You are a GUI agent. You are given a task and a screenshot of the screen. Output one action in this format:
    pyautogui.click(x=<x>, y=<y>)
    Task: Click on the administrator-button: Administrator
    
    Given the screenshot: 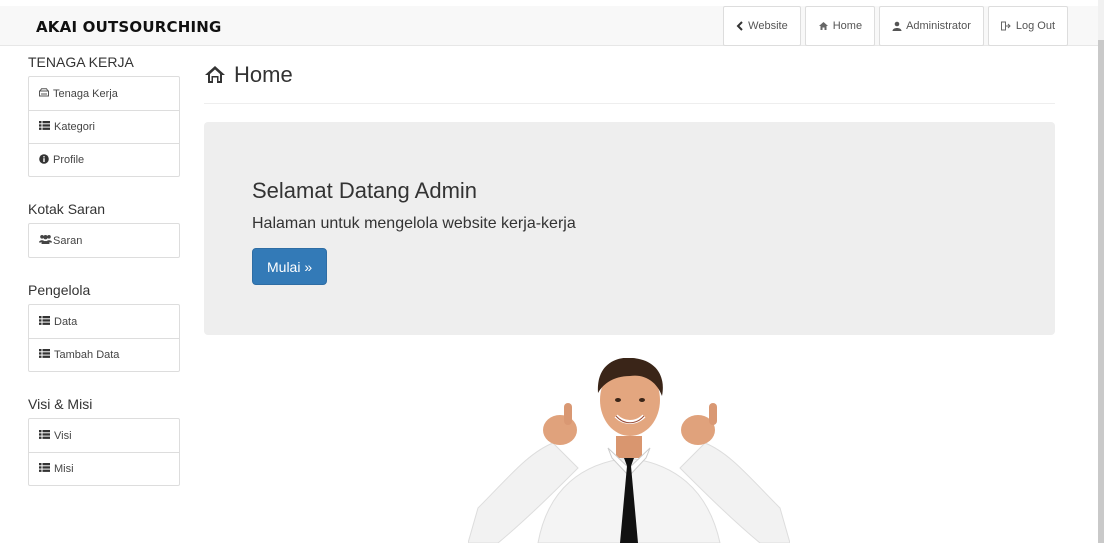 What is the action you would take?
    pyautogui.click(x=931, y=26)
    